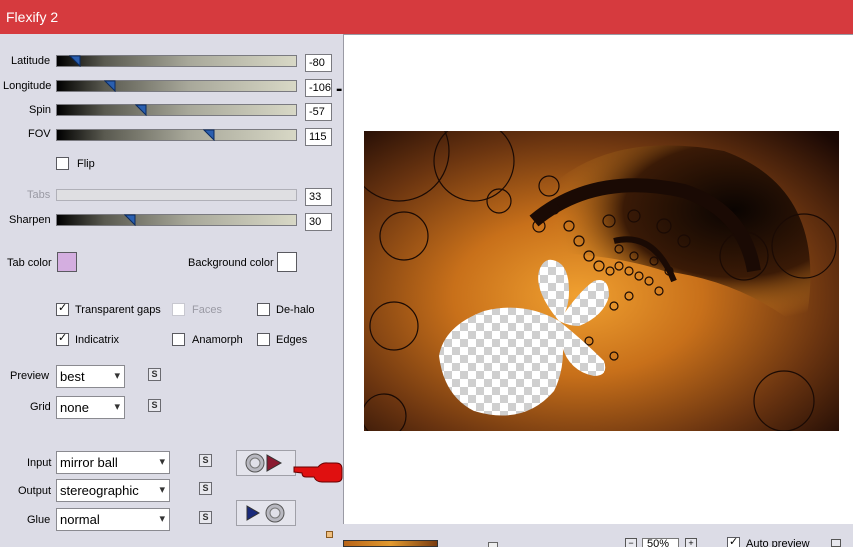 The width and height of the screenshot is (853, 547). What do you see at coordinates (207, 310) in the screenshot?
I see `faces-label: Faces` at bounding box center [207, 310].